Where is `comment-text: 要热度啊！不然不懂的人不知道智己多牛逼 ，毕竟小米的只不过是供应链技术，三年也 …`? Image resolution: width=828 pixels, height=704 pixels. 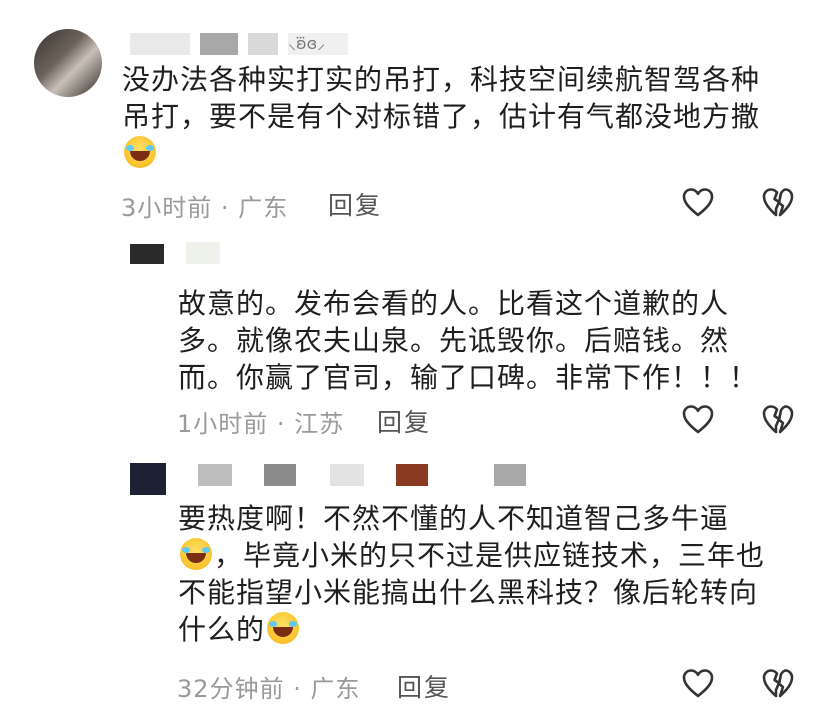 comment-text: 要热度啊！不然不懂的人不知道智己多牛逼 ，毕竟小米的只不过是供应链技术，三年也 … is located at coordinates (472, 574).